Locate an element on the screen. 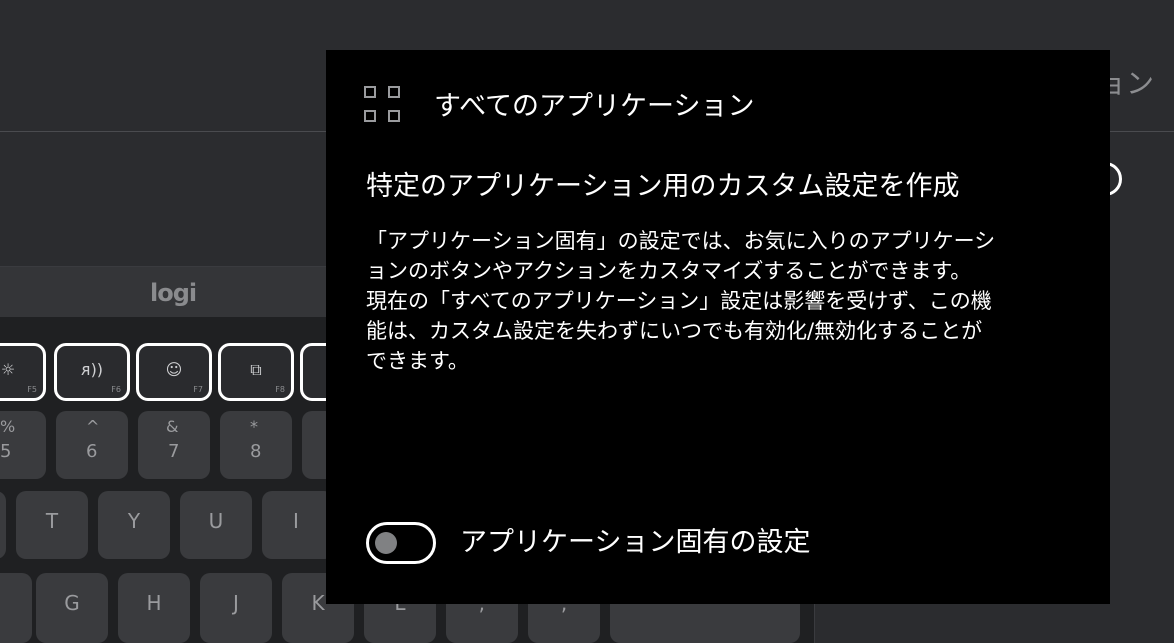  brightness-icon: ☼ is located at coordinates (8, 369).